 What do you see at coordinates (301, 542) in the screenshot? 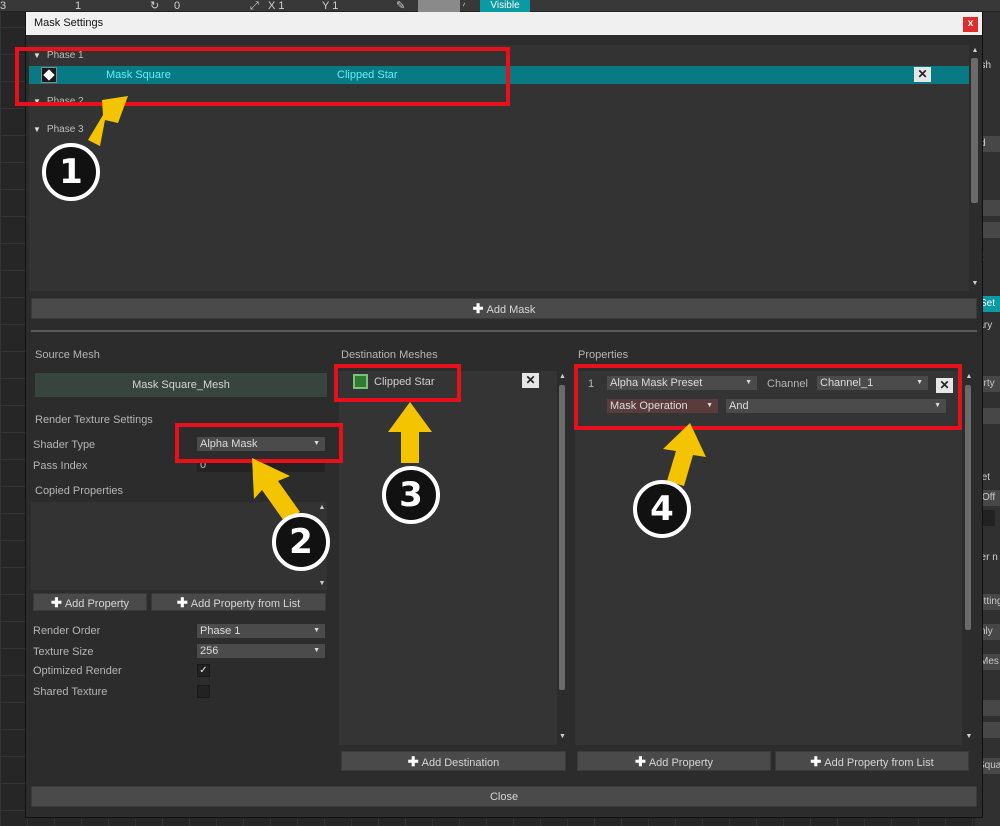
I see `step-badge-2: 2` at bounding box center [301, 542].